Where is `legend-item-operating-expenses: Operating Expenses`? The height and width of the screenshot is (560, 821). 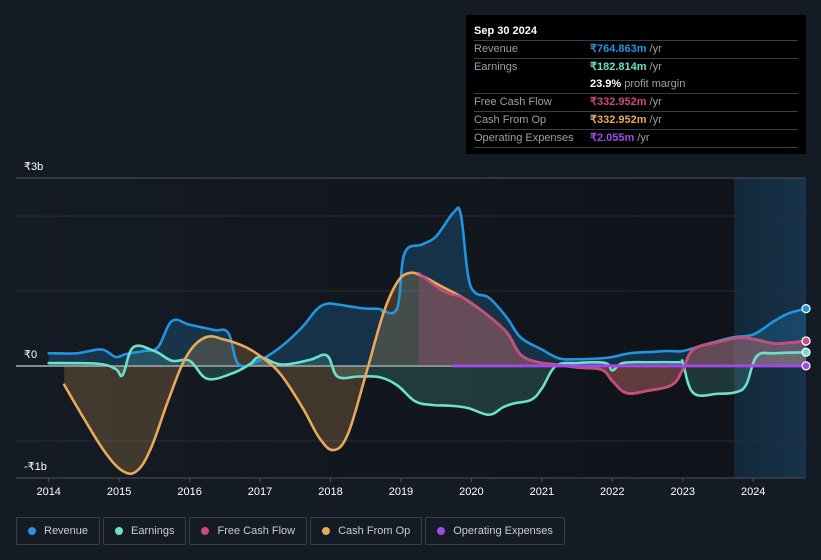
legend-item-operating-expenses: Operating Expenses is located at coordinates (495, 531).